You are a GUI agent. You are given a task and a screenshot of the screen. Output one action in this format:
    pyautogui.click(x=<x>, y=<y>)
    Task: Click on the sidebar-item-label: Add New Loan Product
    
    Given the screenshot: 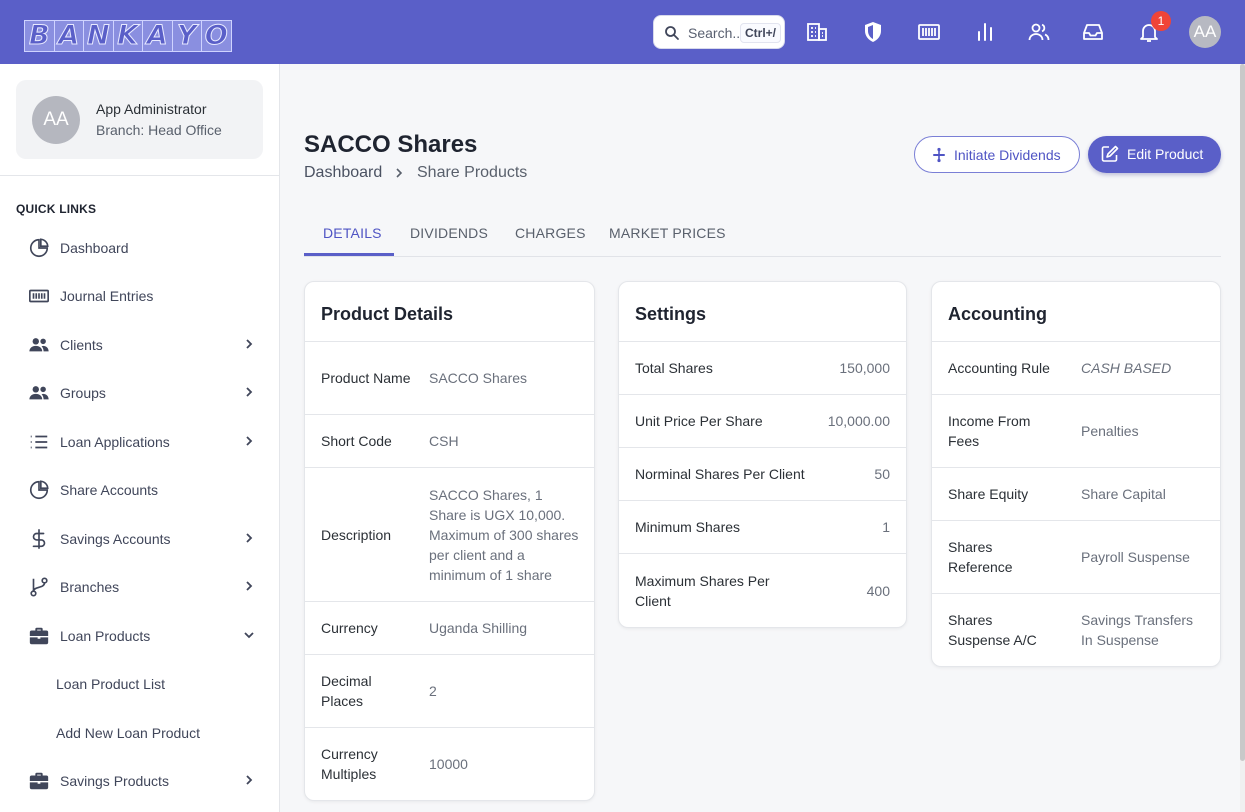 What is the action you would take?
    pyautogui.click(x=128, y=733)
    